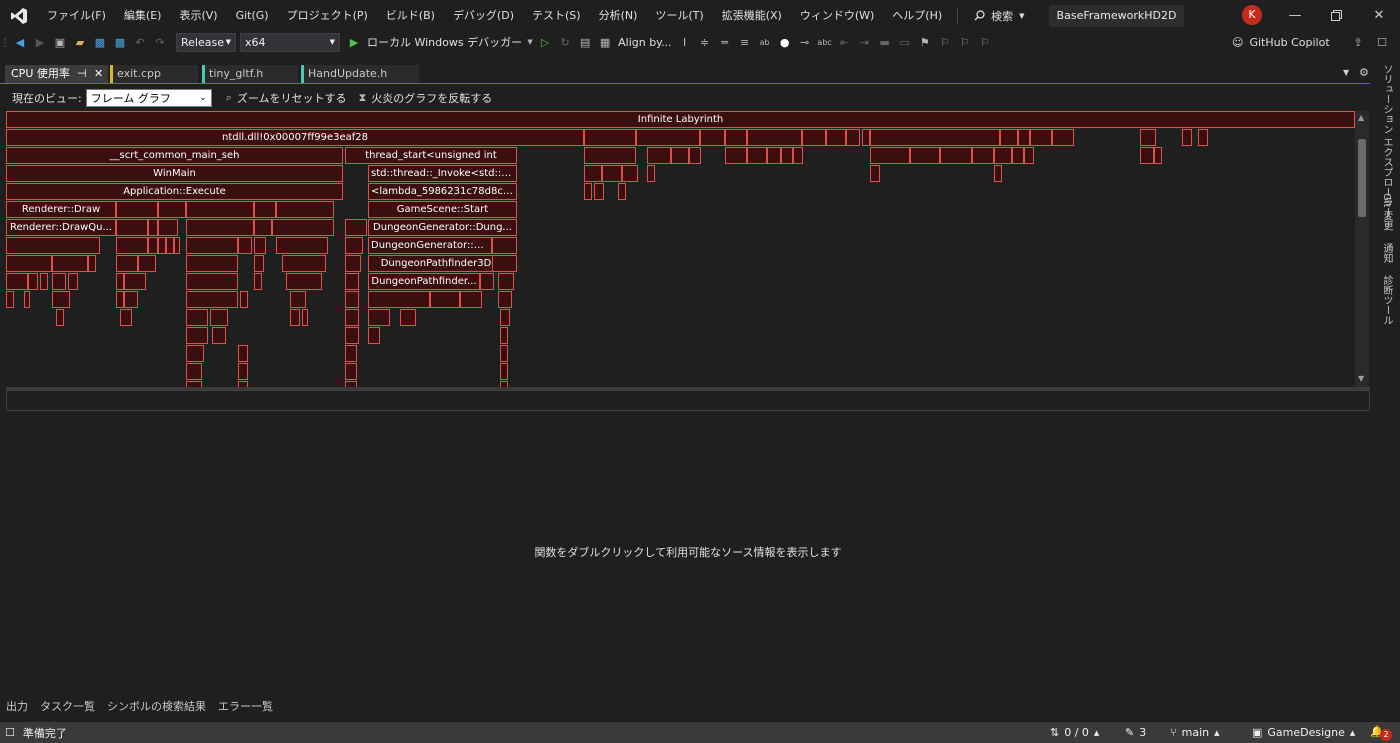  What do you see at coordinates (245, 706) in the screenshot?
I see `tab-error-list: エラー一覧` at bounding box center [245, 706].